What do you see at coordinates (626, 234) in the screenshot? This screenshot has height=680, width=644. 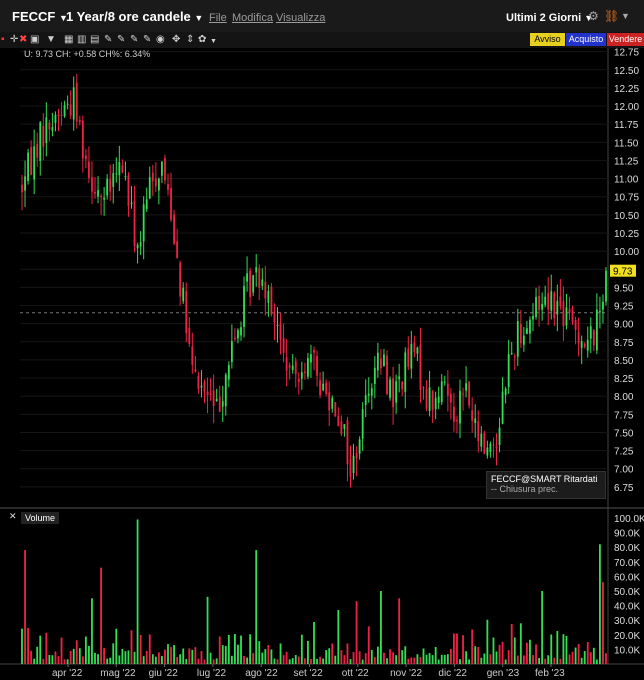 I see `price-tick-label: 10.25` at bounding box center [626, 234].